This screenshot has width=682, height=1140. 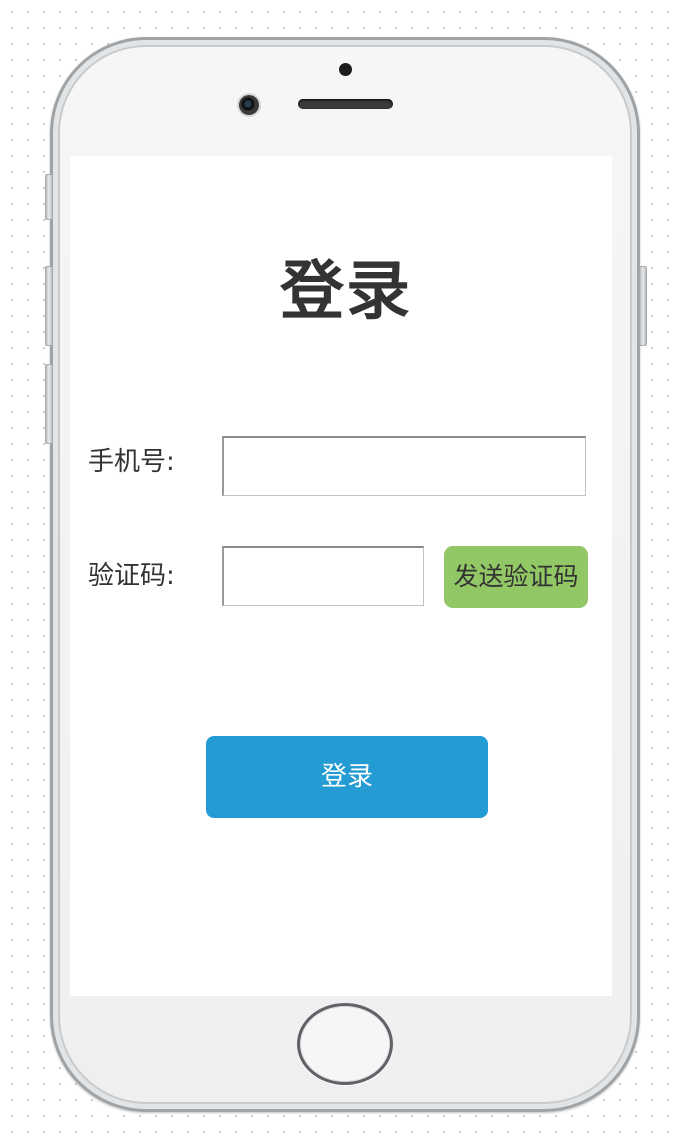 What do you see at coordinates (404, 466) in the screenshot?
I see `phone-input` at bounding box center [404, 466].